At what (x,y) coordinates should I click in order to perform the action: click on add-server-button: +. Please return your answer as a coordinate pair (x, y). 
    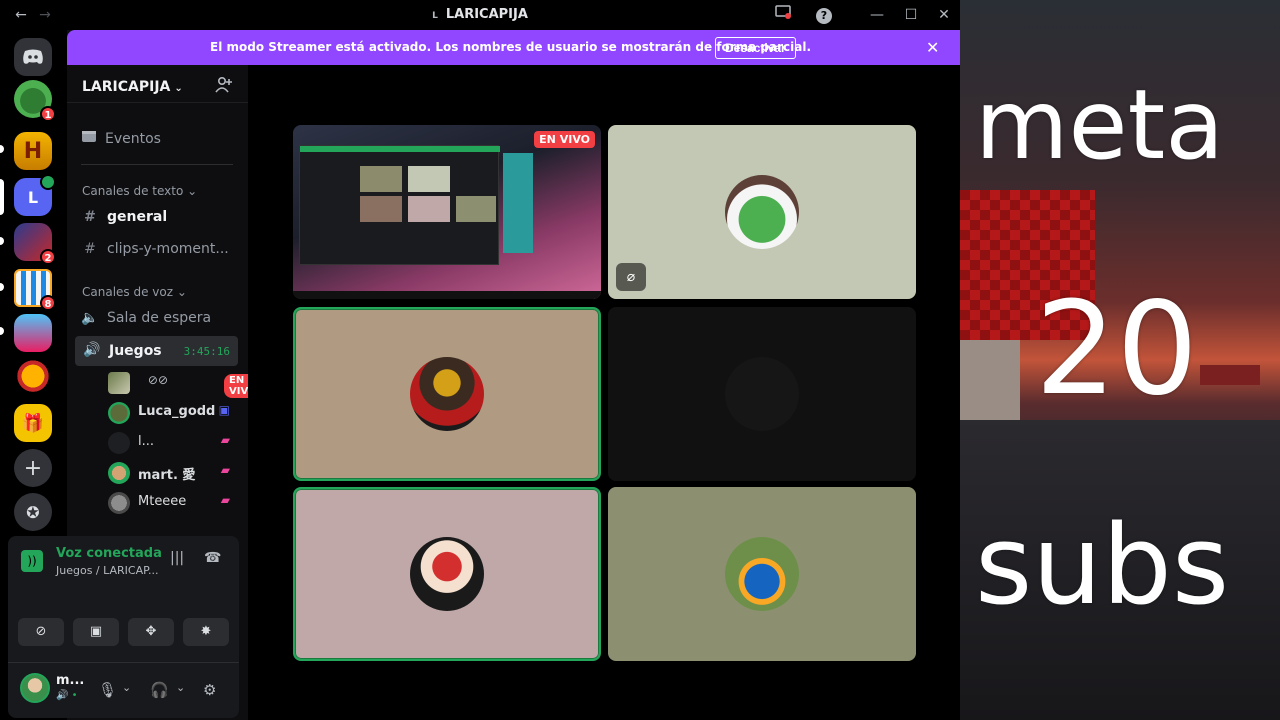
    Looking at the image, I should click on (33, 468).